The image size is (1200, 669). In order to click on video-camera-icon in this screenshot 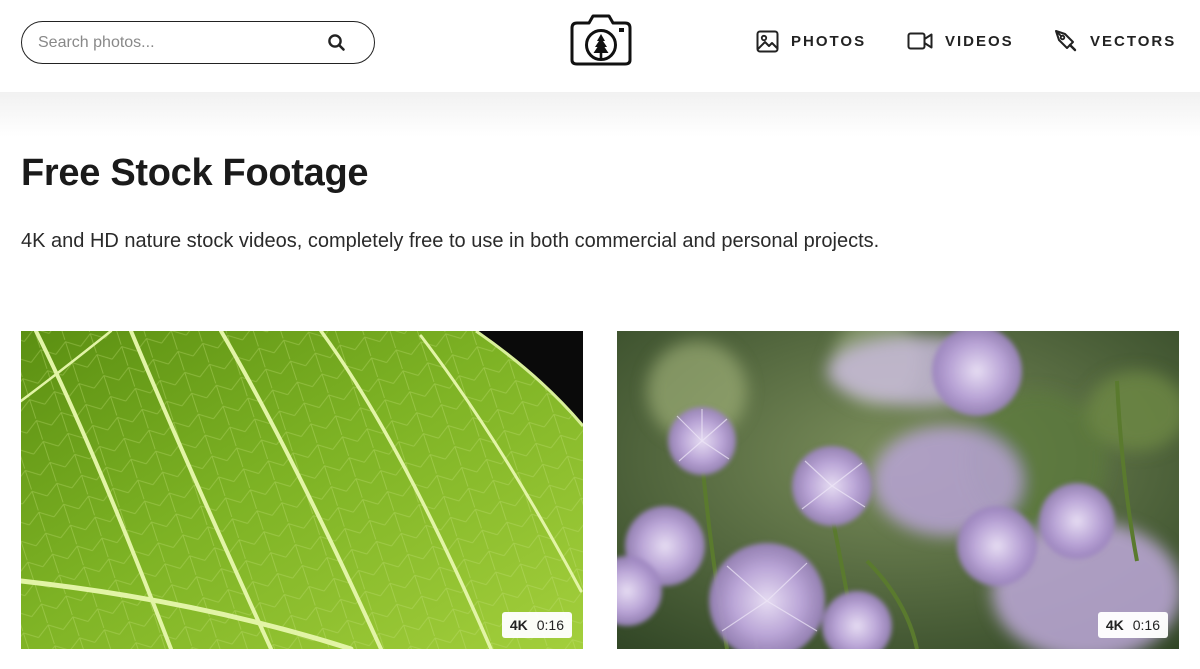, I will do `click(920, 41)`.